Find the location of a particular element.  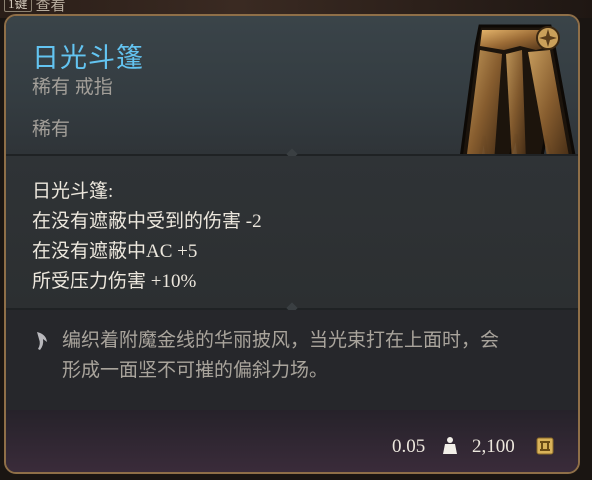

inspect-hint: 1键 查看 is located at coordinates (35, 7).